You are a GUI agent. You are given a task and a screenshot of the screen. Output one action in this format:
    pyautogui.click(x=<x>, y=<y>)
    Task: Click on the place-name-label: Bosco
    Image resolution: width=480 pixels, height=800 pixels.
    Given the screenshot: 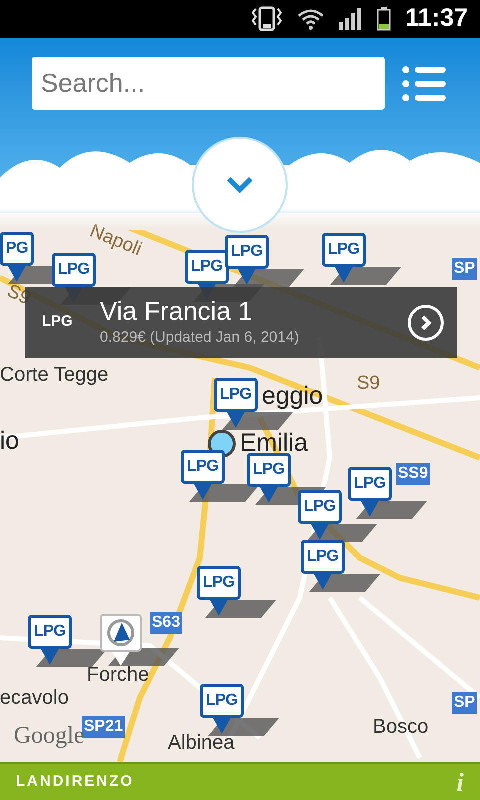 What is the action you would take?
    pyautogui.click(x=401, y=727)
    